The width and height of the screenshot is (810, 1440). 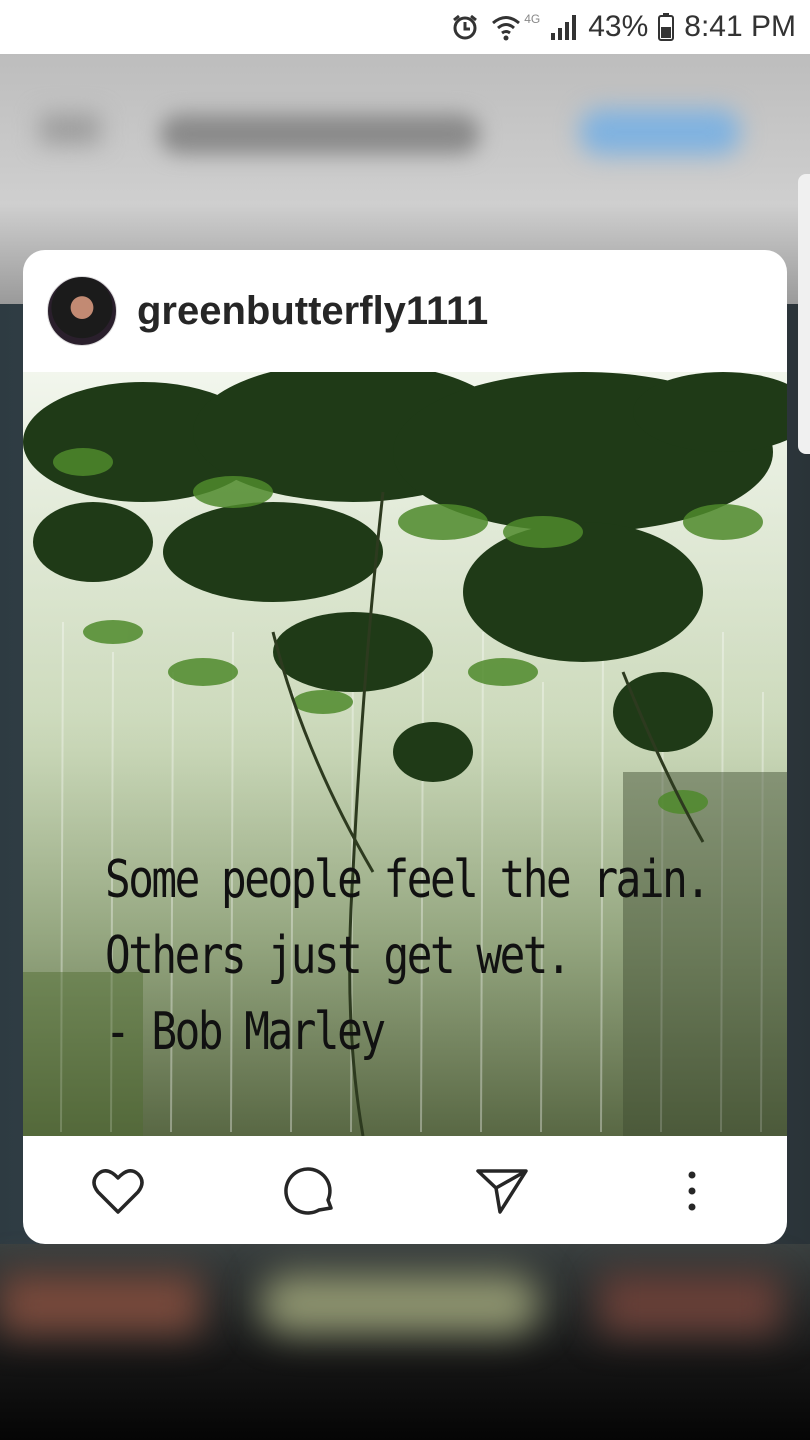 I want to click on like-icon, so click(x=118, y=1191).